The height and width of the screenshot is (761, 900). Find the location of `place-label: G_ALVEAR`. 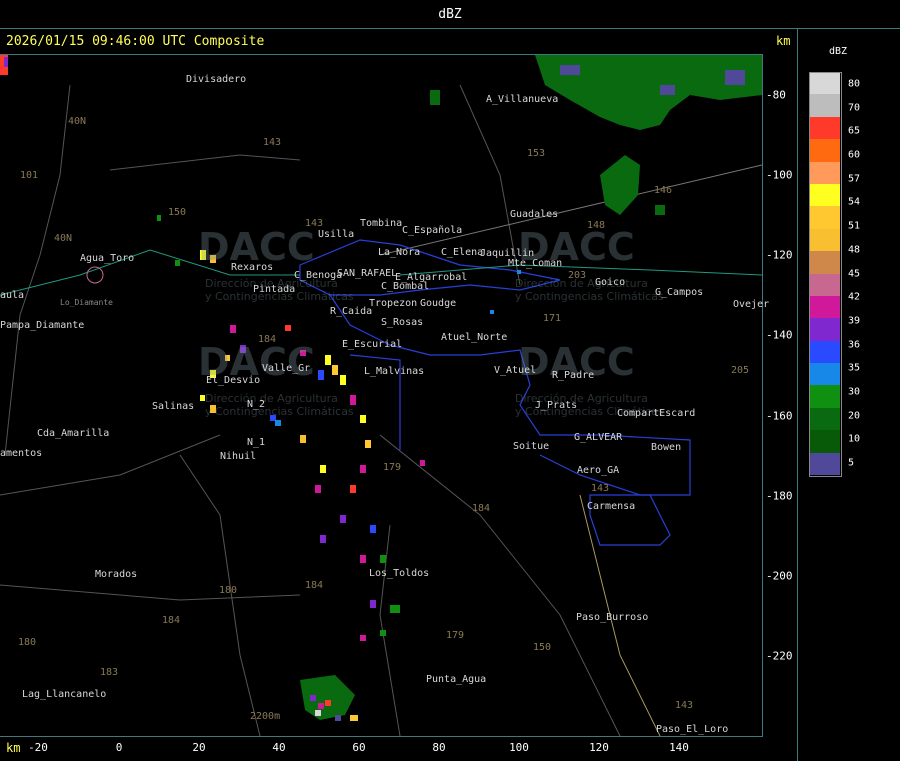

place-label: G_ALVEAR is located at coordinates (598, 437).